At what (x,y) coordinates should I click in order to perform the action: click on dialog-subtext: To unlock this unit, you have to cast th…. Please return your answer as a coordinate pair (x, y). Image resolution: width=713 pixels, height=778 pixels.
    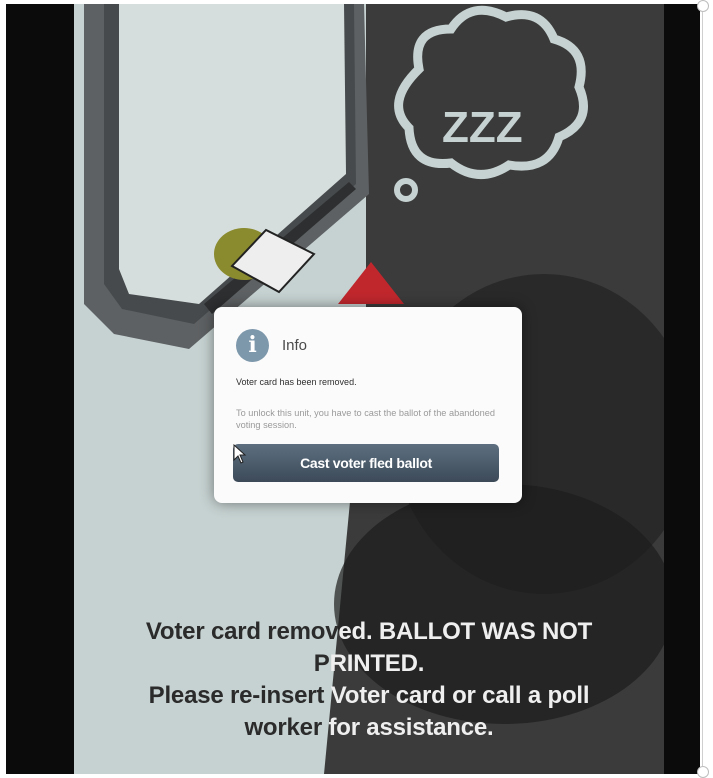
    Looking at the image, I should click on (365, 419).